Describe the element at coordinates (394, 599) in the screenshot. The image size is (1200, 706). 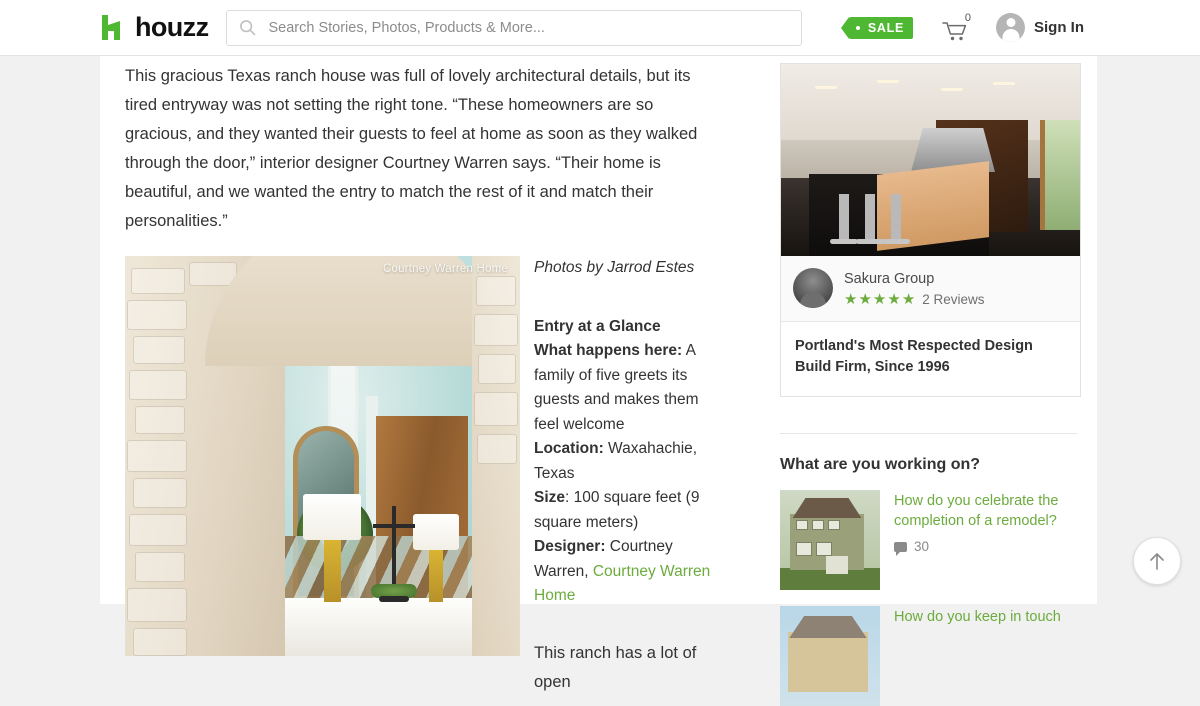
I see `candle-stand-foot` at that location.